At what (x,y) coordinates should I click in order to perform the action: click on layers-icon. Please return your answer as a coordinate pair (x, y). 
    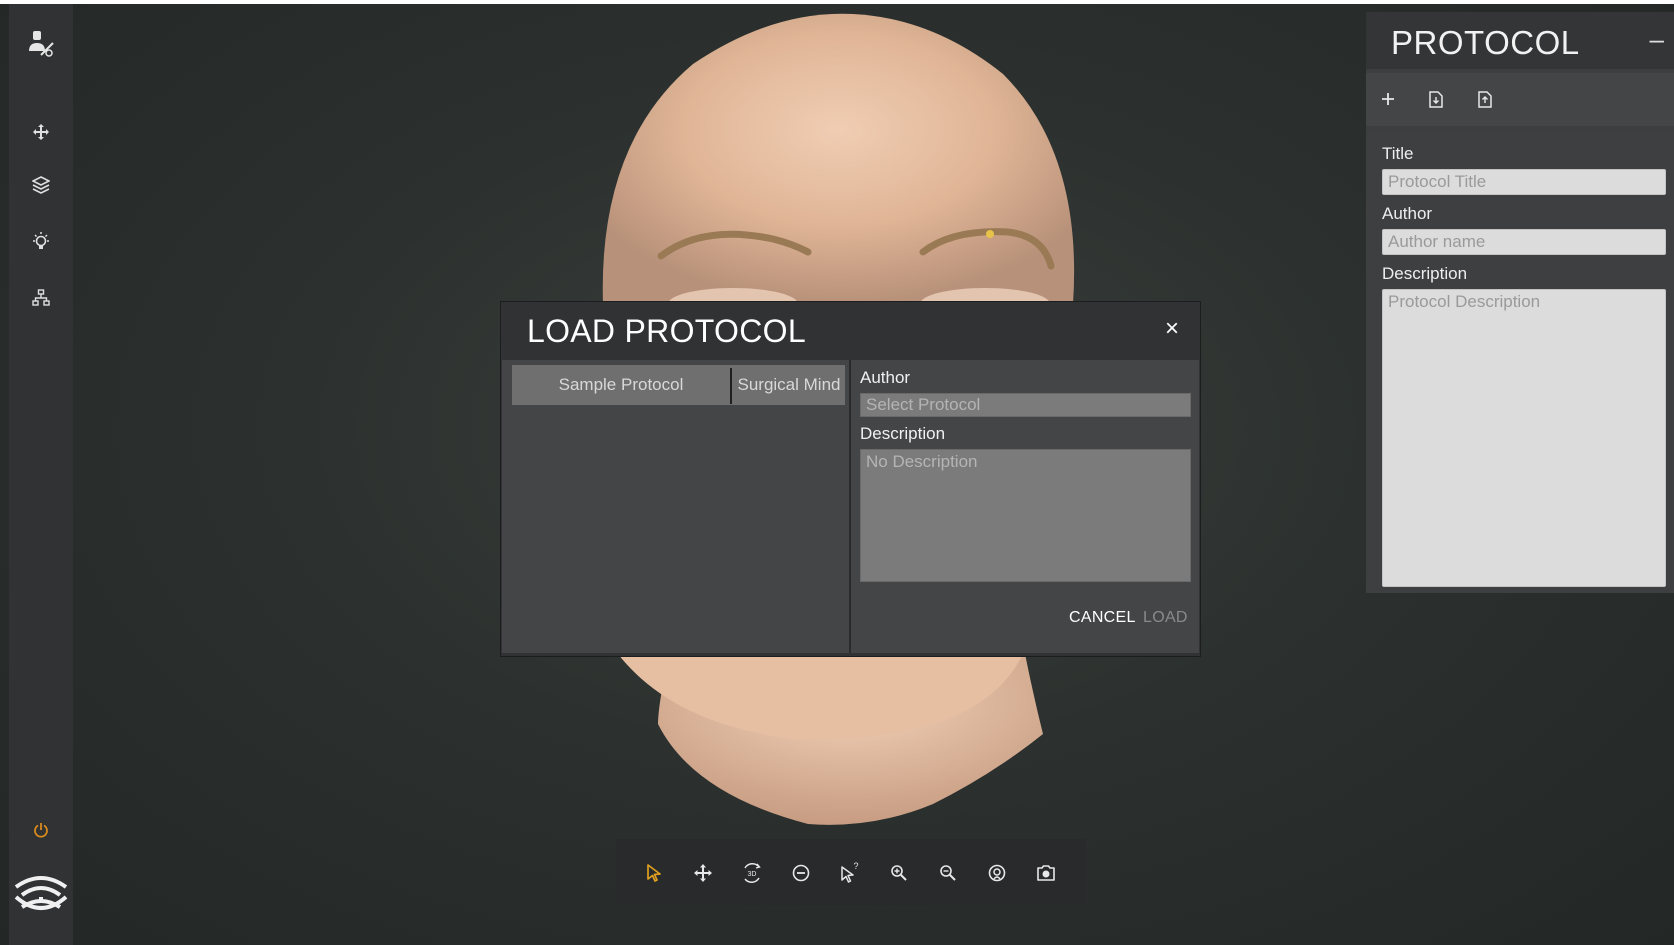
    Looking at the image, I should click on (41, 185).